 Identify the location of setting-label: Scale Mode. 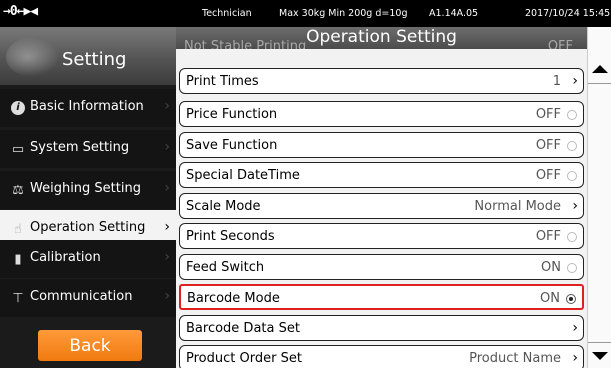
(223, 206).